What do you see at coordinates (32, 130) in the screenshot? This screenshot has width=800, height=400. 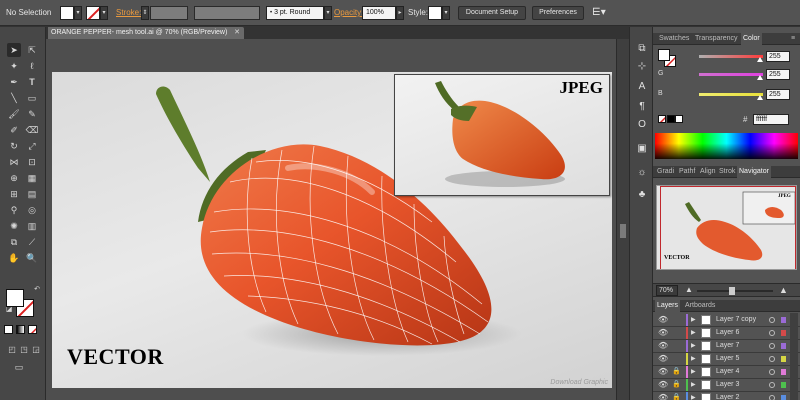 I see `eraser-tool-icon: ⌫` at bounding box center [32, 130].